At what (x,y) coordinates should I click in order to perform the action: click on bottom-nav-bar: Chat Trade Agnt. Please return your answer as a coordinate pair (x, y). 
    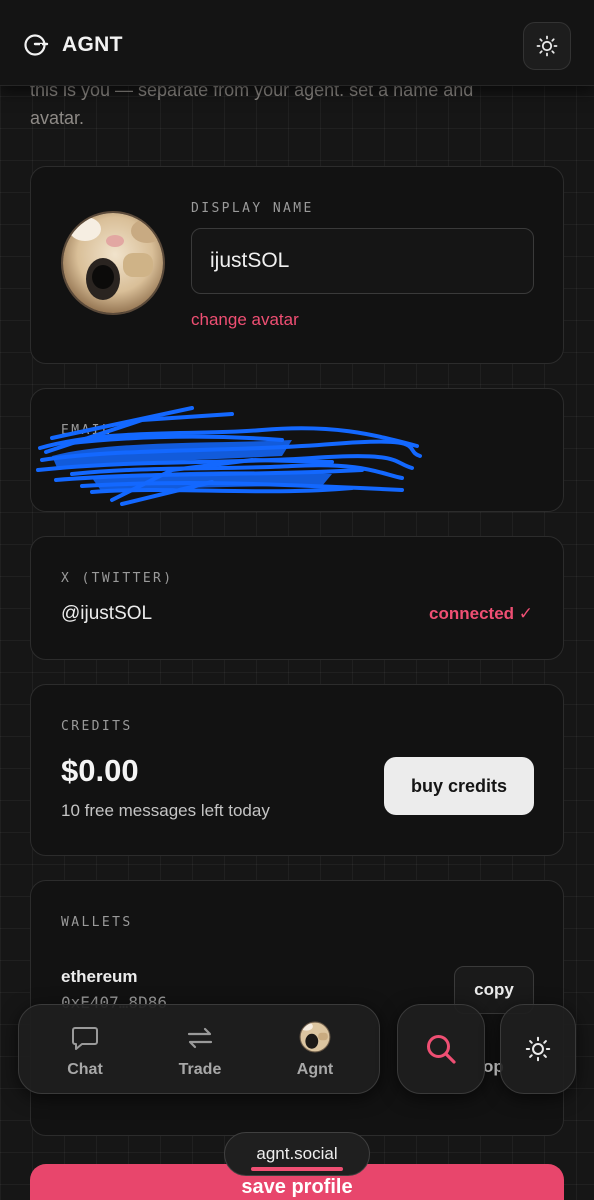
    Looking at the image, I should click on (199, 1049).